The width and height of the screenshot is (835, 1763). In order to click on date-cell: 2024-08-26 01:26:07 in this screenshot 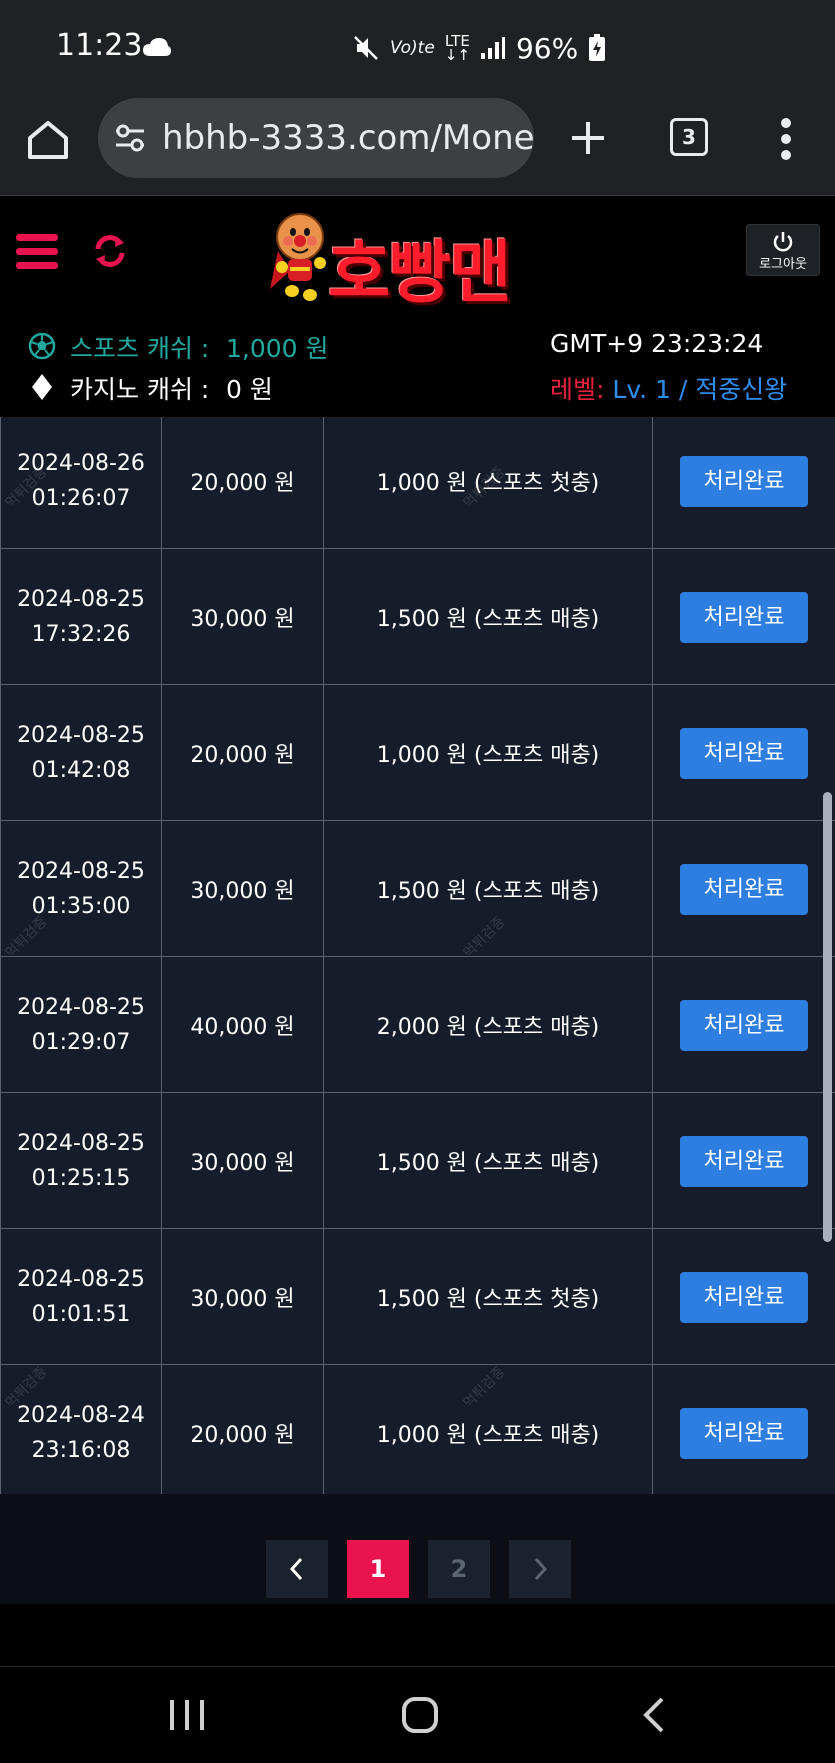, I will do `click(81, 483)`.